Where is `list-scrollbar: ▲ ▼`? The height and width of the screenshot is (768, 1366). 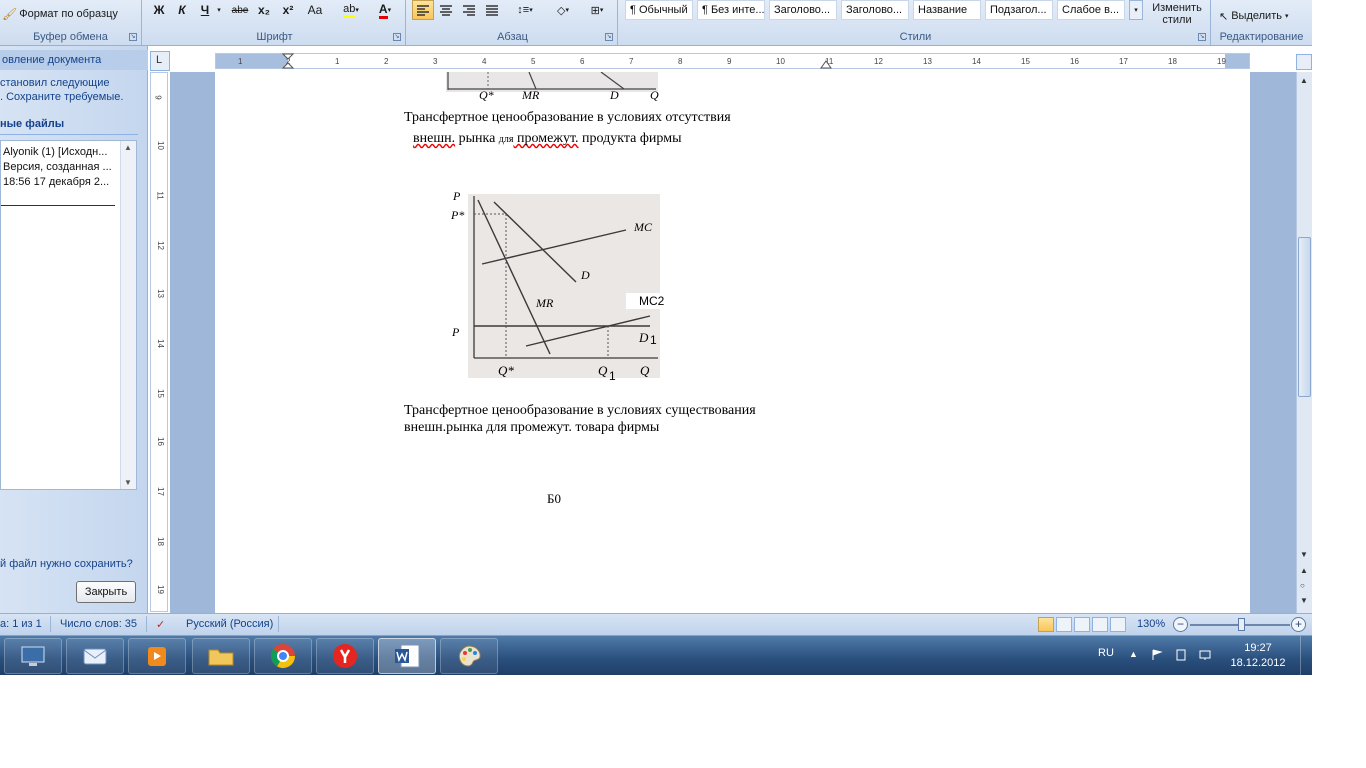 list-scrollbar: ▲ ▼ is located at coordinates (128, 315).